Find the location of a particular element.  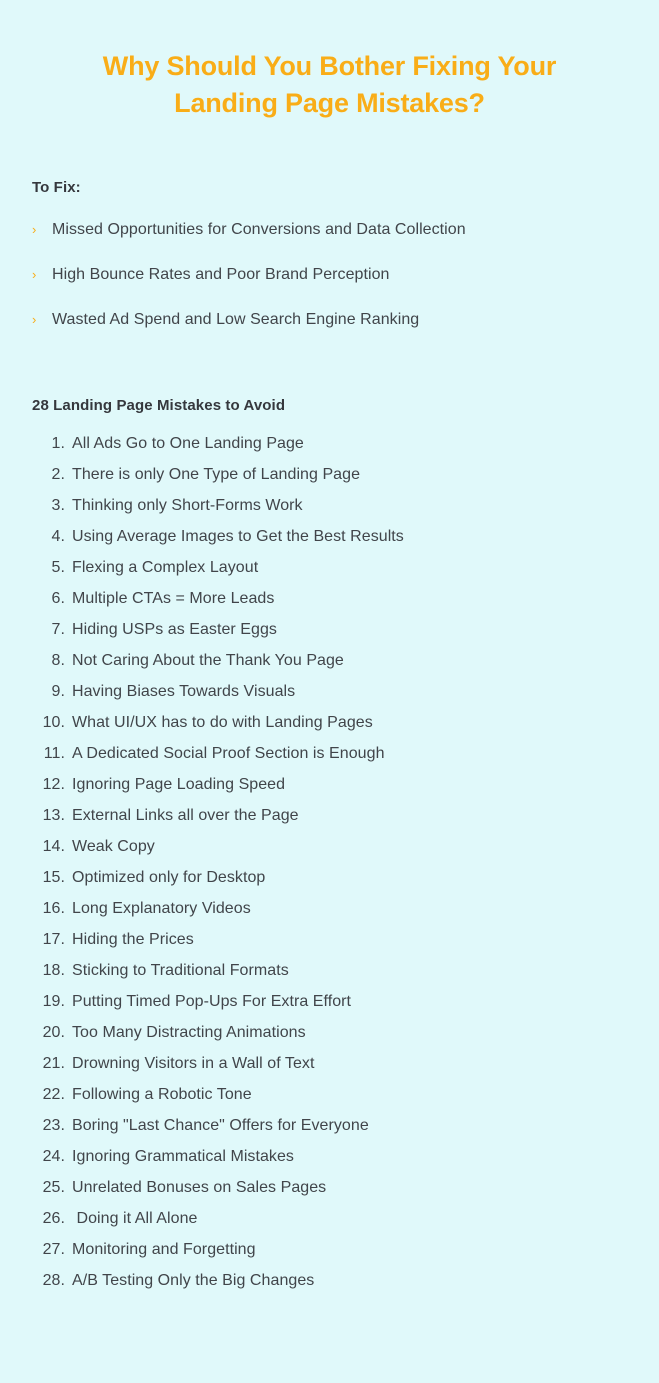

list-item-label: Long Explanatory Videos is located at coordinates (161, 908).